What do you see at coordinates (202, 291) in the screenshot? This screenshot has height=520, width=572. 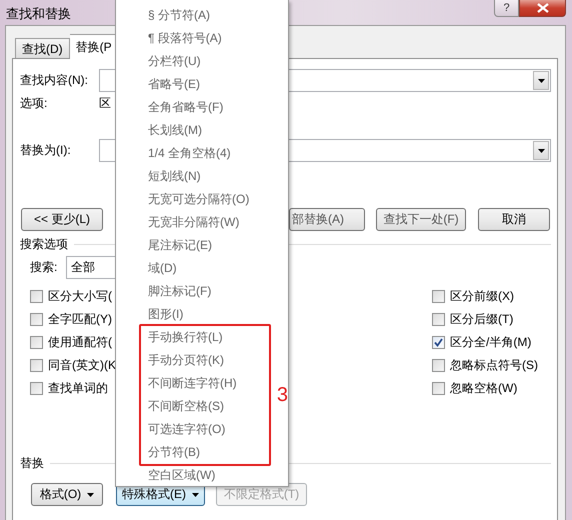 I see `menu-item: 脚注标记(F)` at bounding box center [202, 291].